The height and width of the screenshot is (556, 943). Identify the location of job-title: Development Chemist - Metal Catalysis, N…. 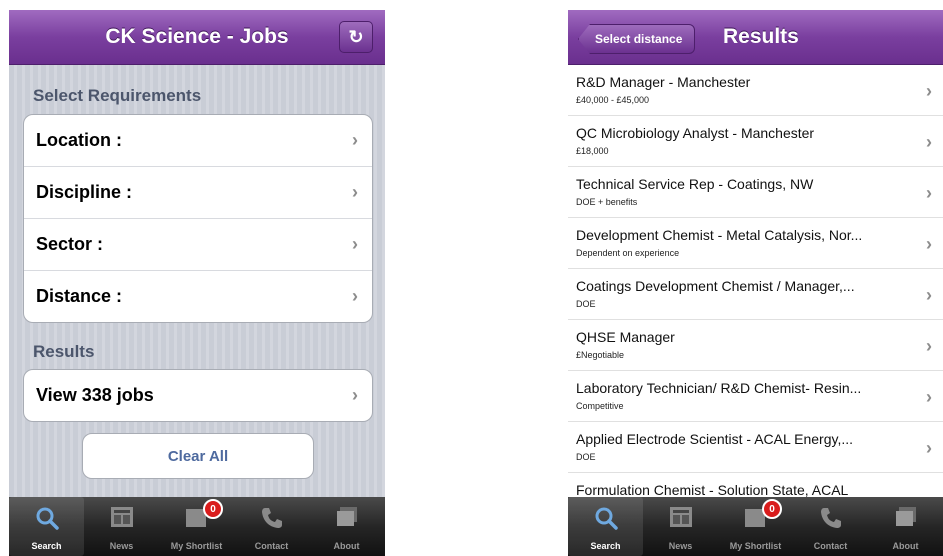
(719, 235).